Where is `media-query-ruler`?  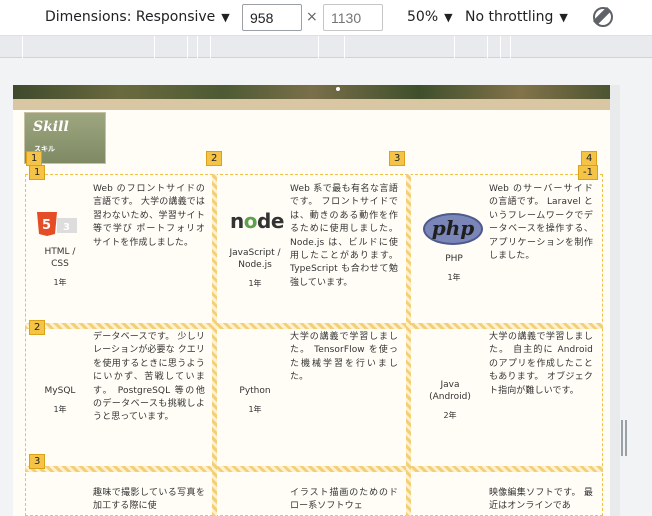 media-query-ruler is located at coordinates (326, 47).